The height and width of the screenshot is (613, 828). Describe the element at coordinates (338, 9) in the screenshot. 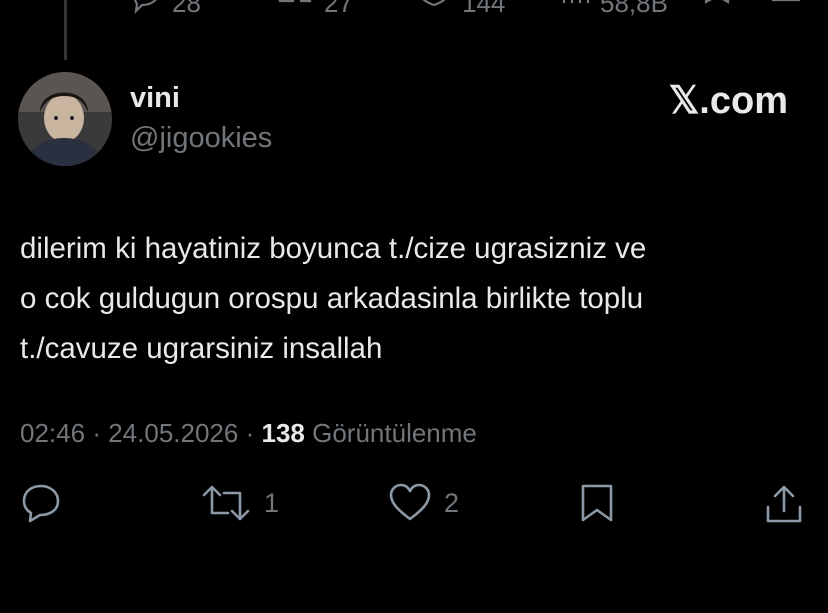

I see `prev-repost-count: 27` at that location.